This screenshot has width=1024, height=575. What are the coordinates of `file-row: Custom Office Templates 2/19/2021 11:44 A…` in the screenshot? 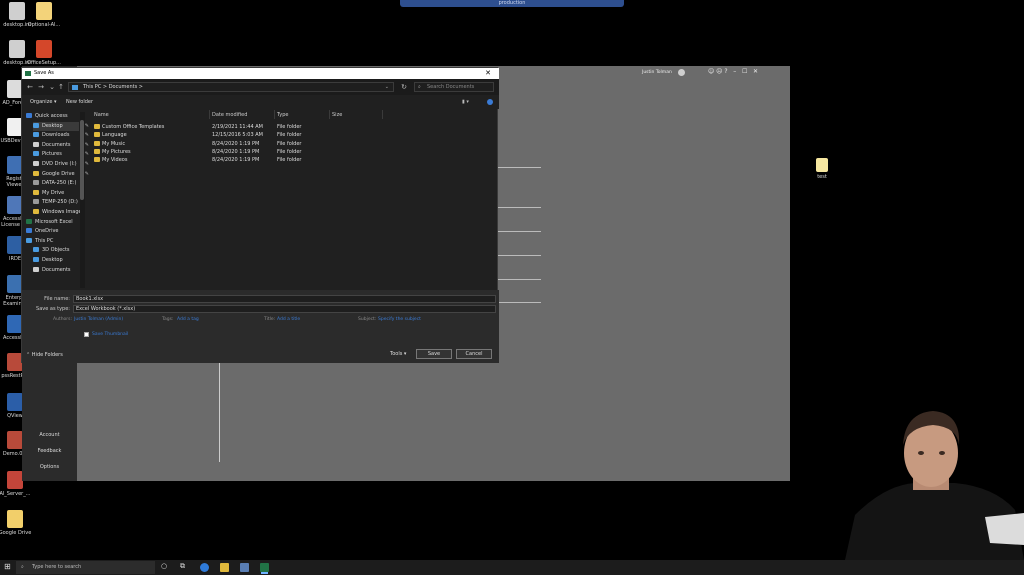 It's located at (244, 127).